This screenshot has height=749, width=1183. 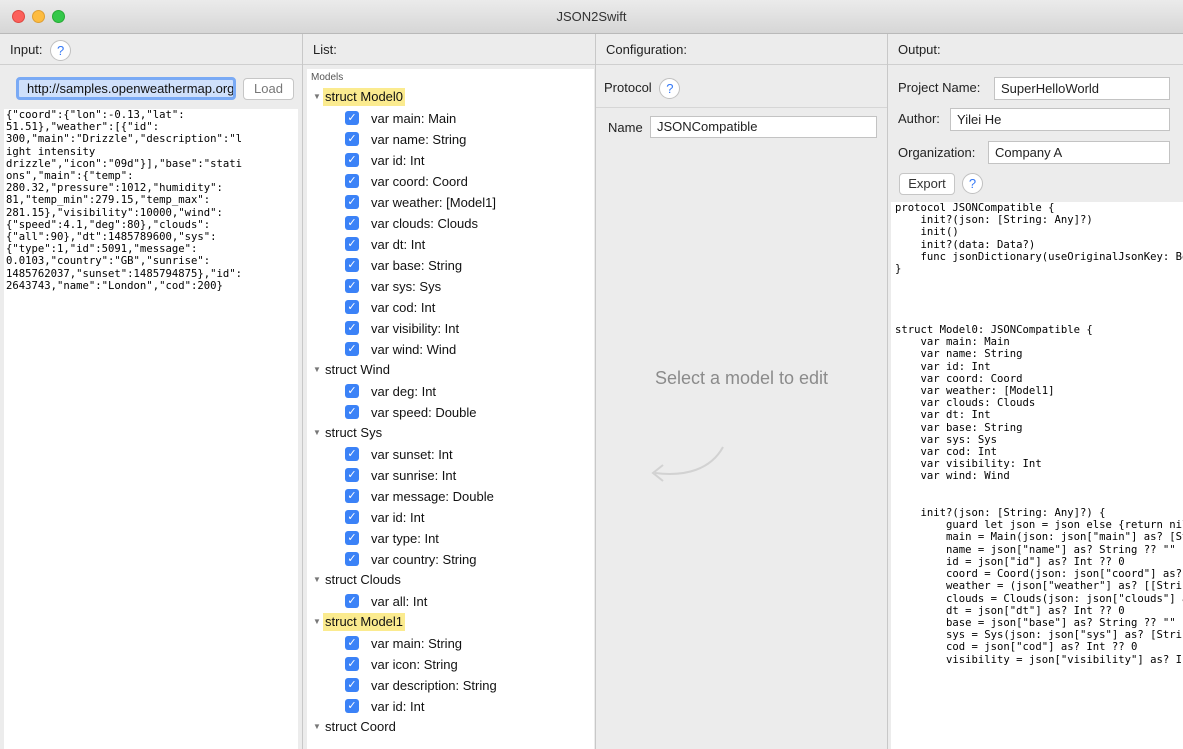 I want to click on property-row: ✓ var visibility: Int, so click(x=450, y=328).